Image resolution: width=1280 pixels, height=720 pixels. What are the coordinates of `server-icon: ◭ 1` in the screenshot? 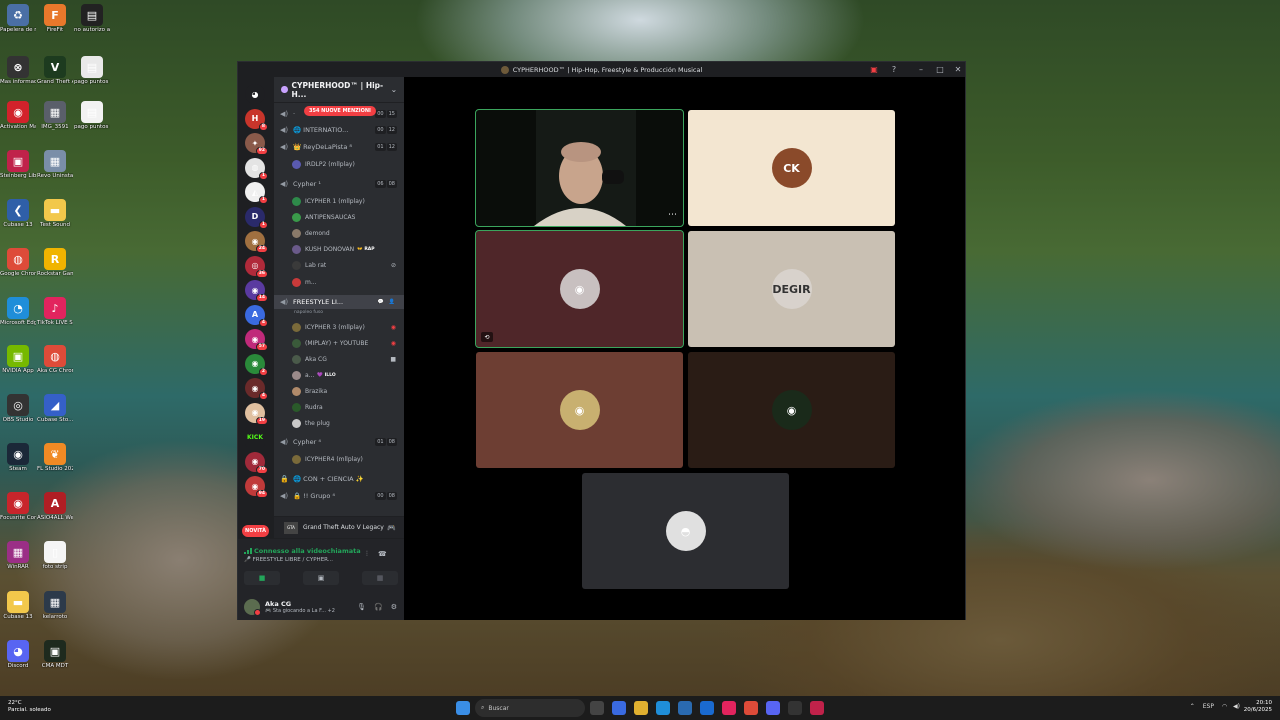 It's located at (256, 193).